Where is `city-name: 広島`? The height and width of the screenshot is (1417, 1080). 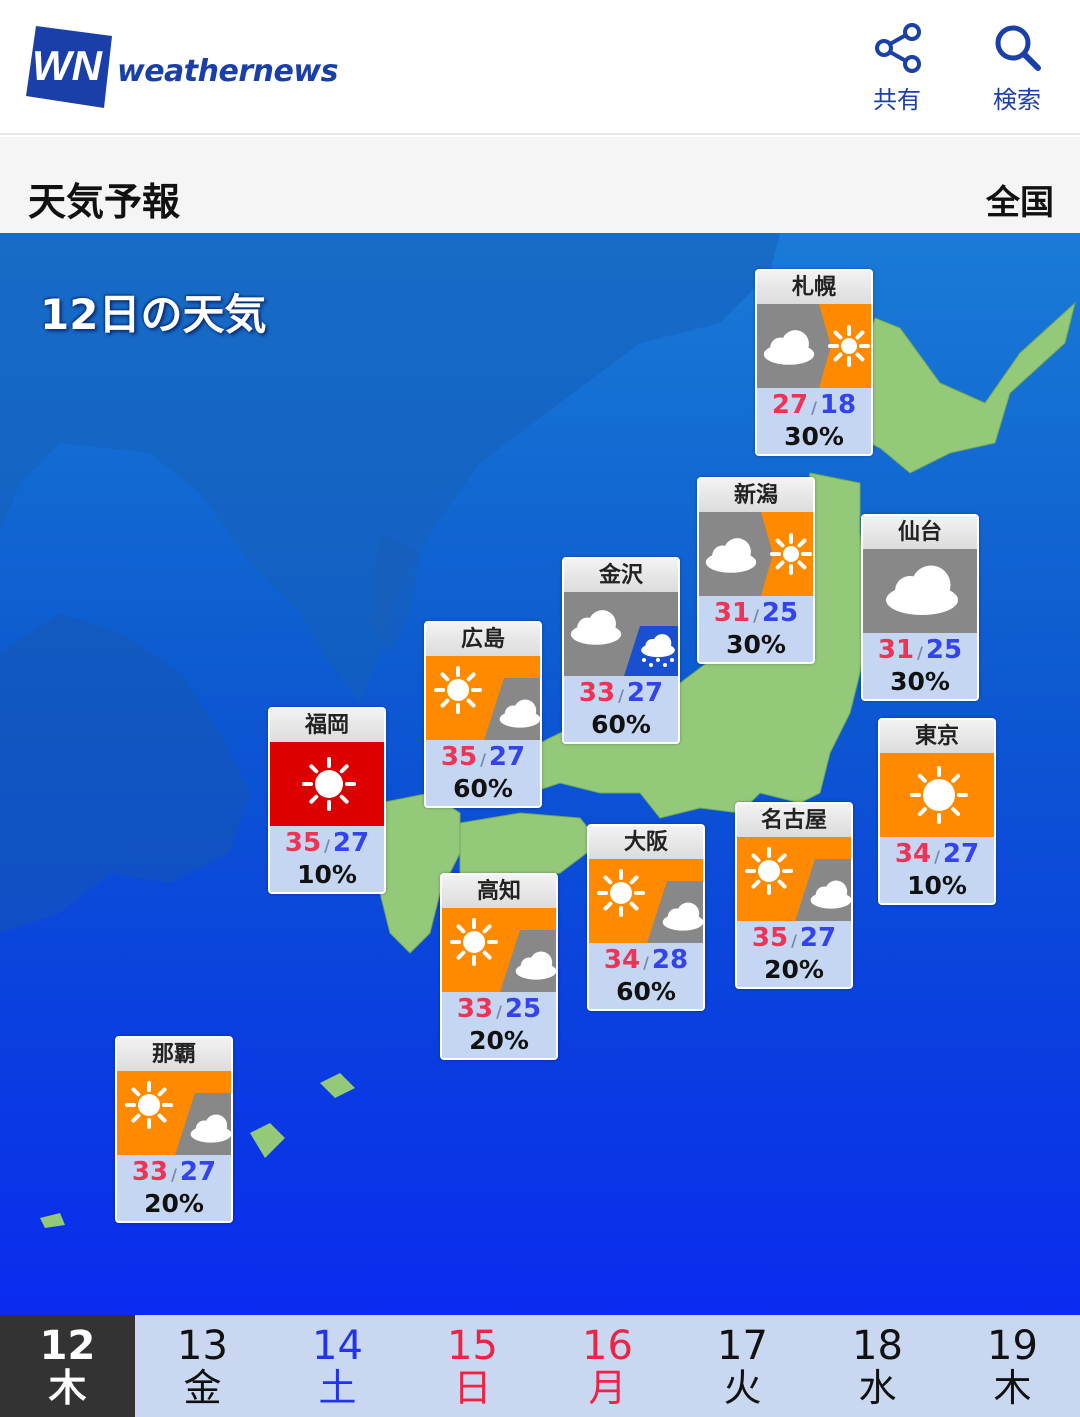 city-name: 広島 is located at coordinates (483, 639).